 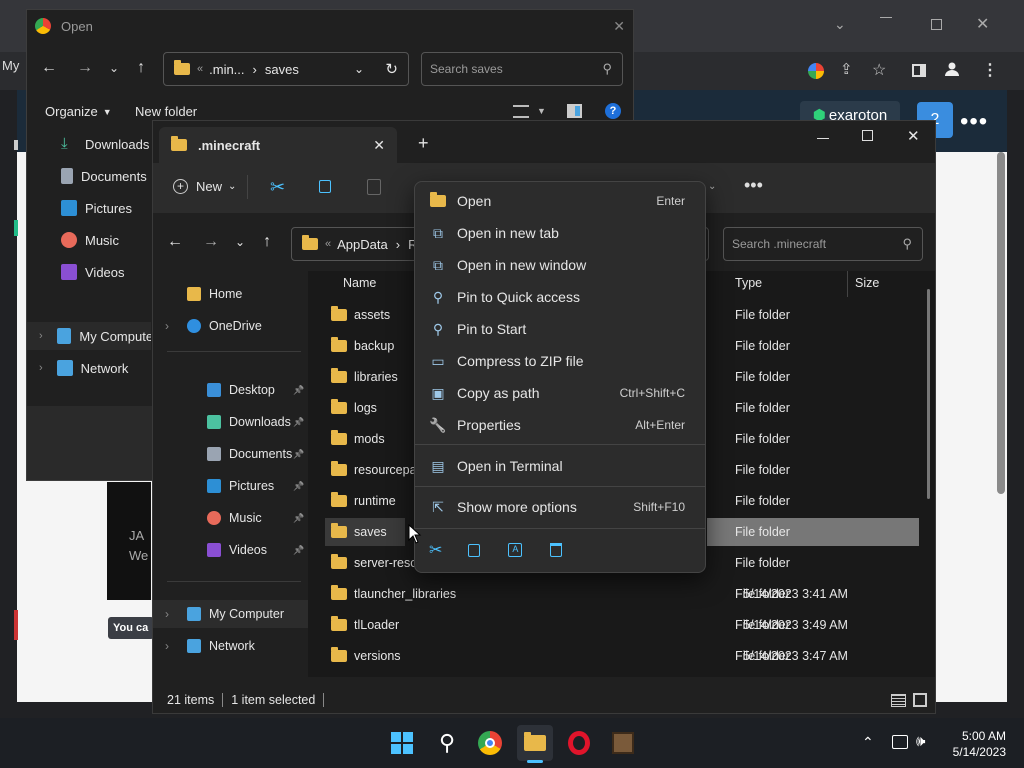 What do you see at coordinates (89, 240) in the screenshot?
I see `sidebar-item-music: Music` at bounding box center [89, 240].